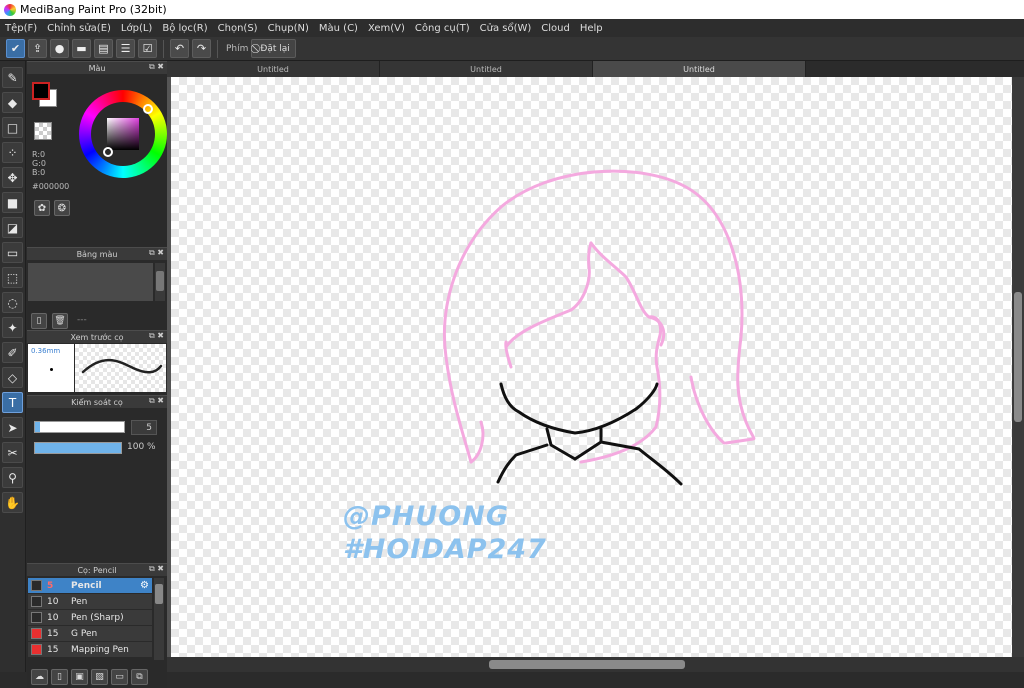 Image resolution: width=1024 pixels, height=688 pixels. I want to click on foreground-color-swatch, so click(41, 91).